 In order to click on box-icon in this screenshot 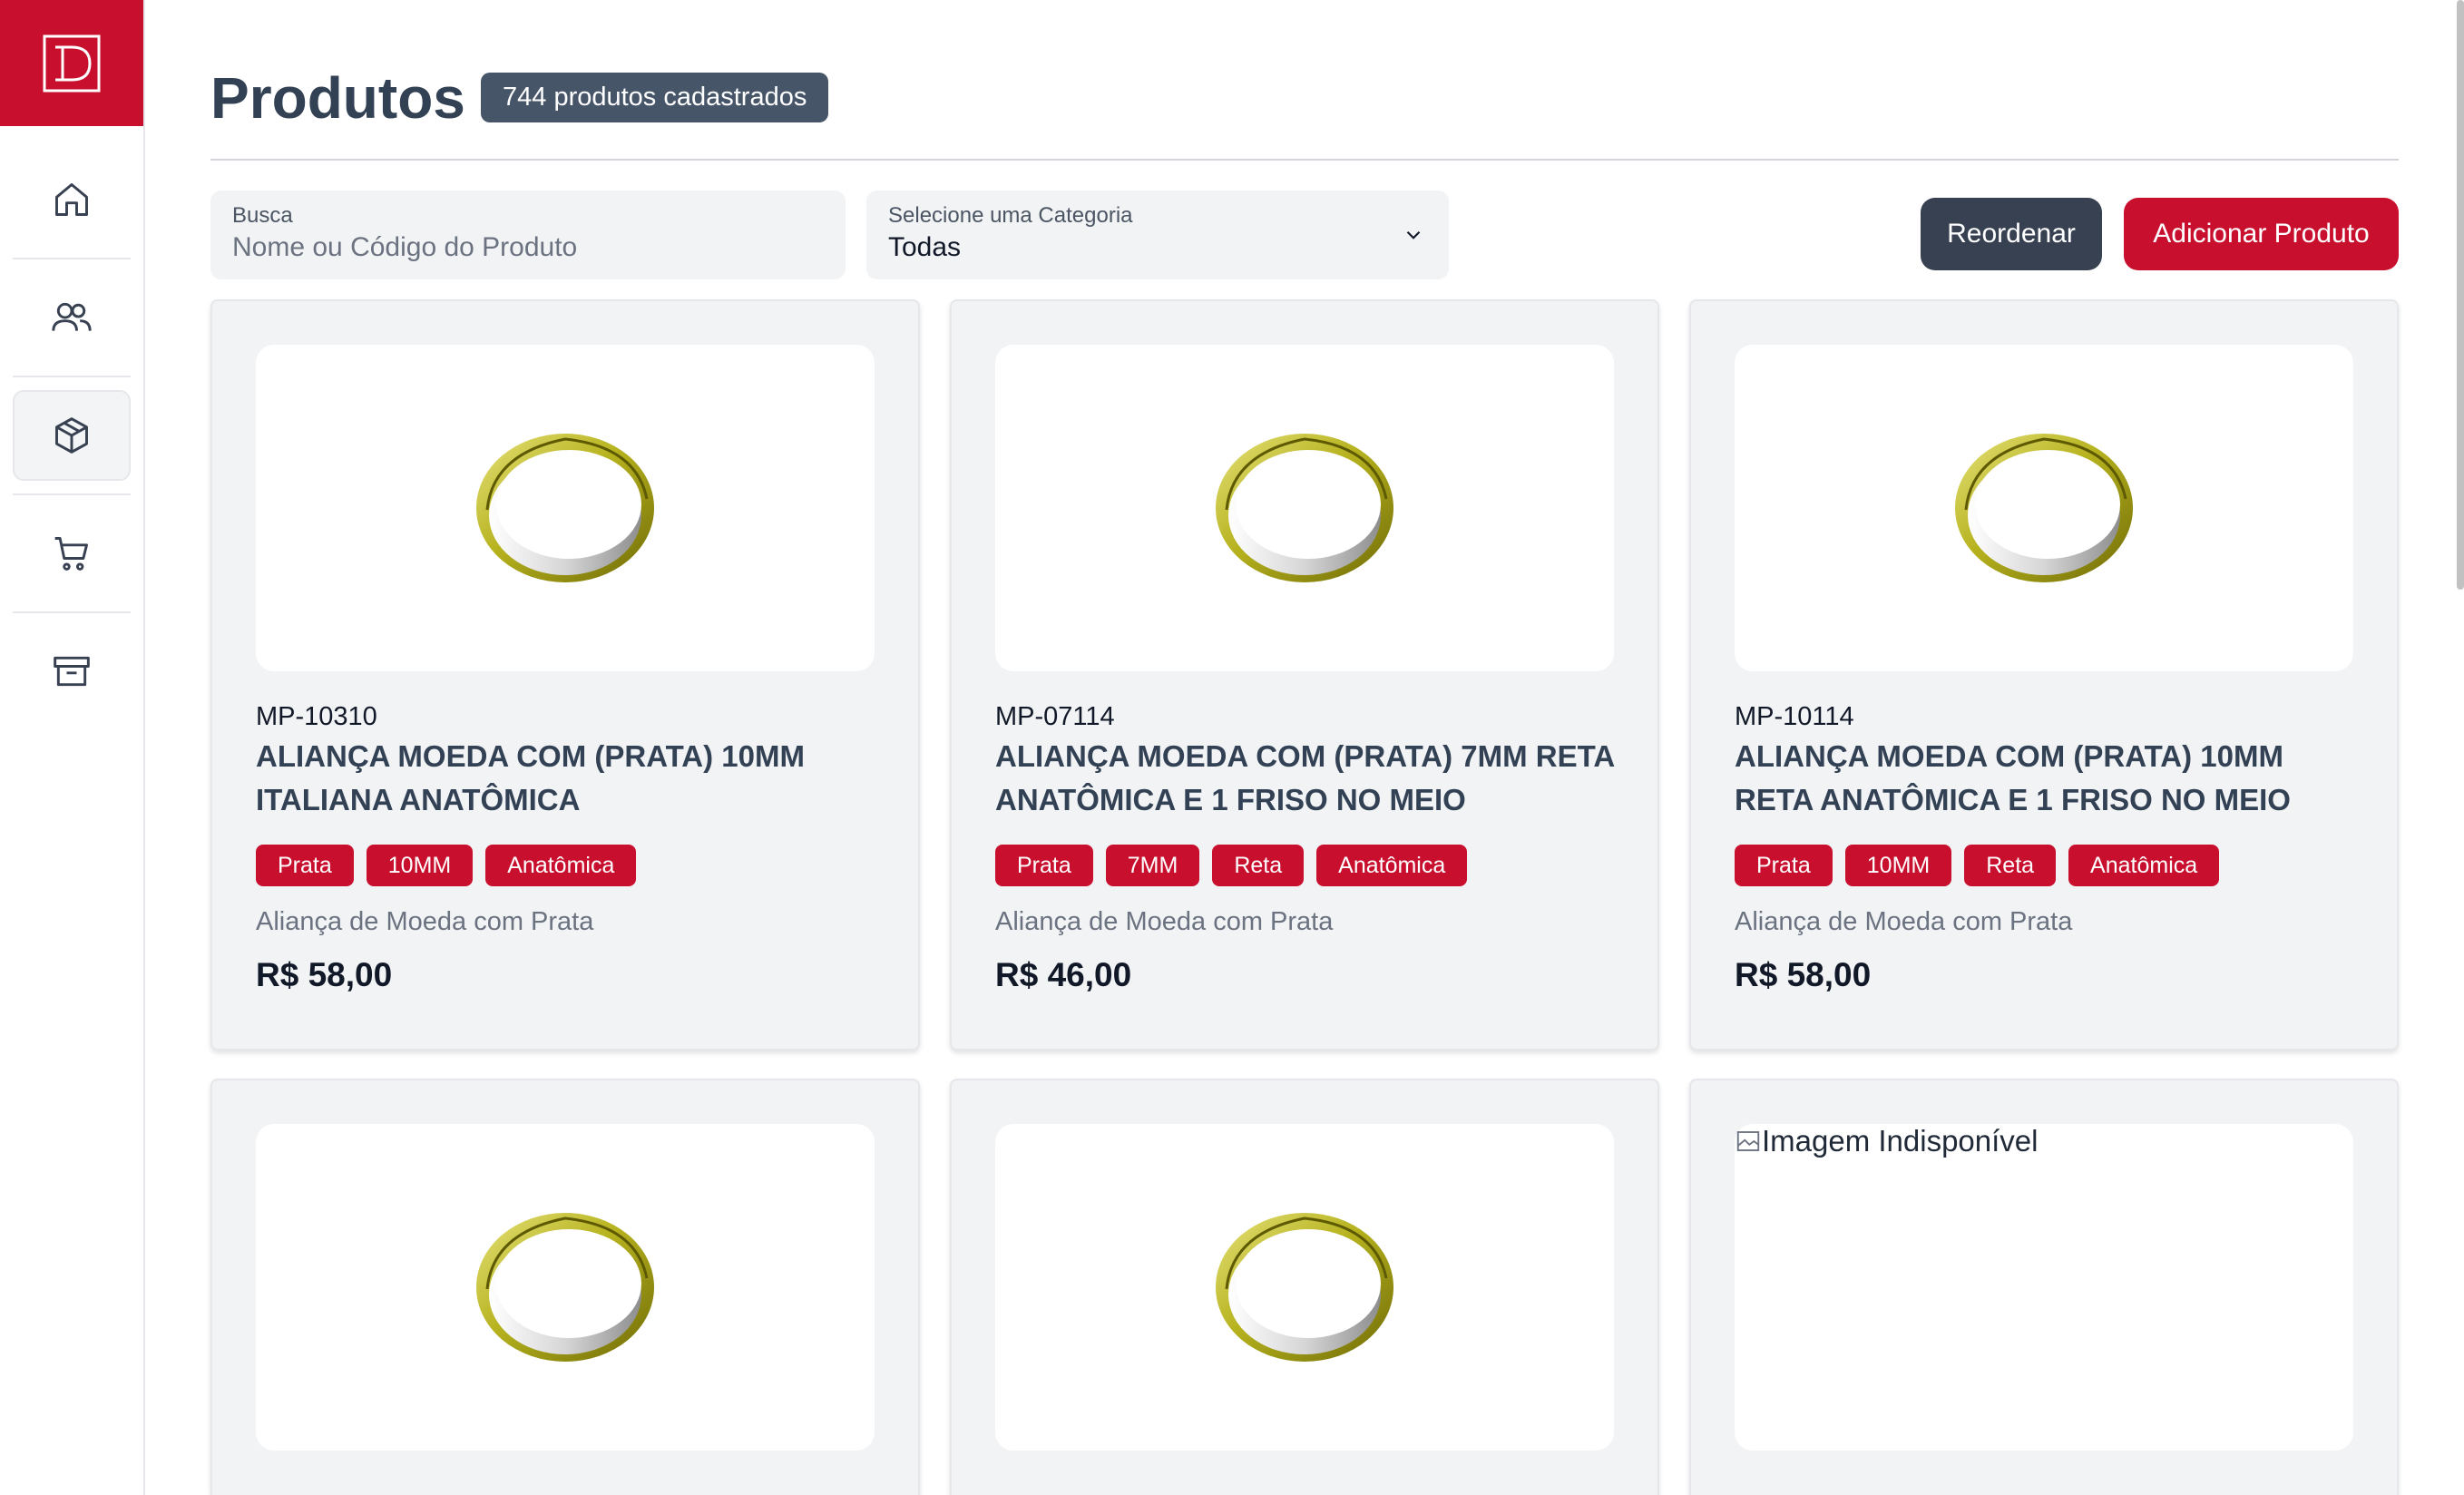, I will do `click(71, 435)`.